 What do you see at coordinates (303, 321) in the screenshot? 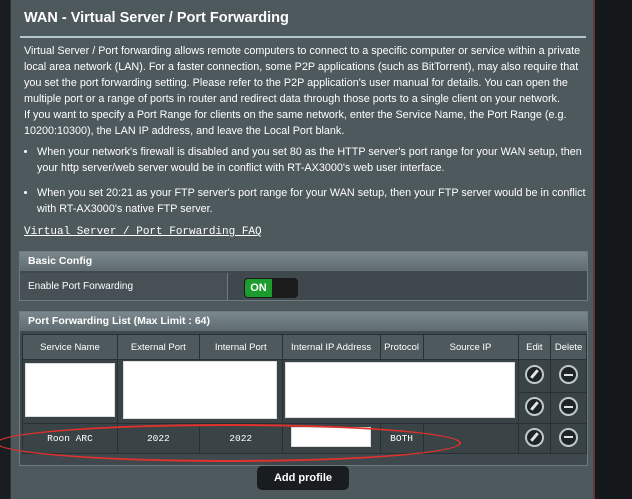
I see `port-forwarding-list-header: Port Forwarding List (Max Limit : 64)` at bounding box center [303, 321].